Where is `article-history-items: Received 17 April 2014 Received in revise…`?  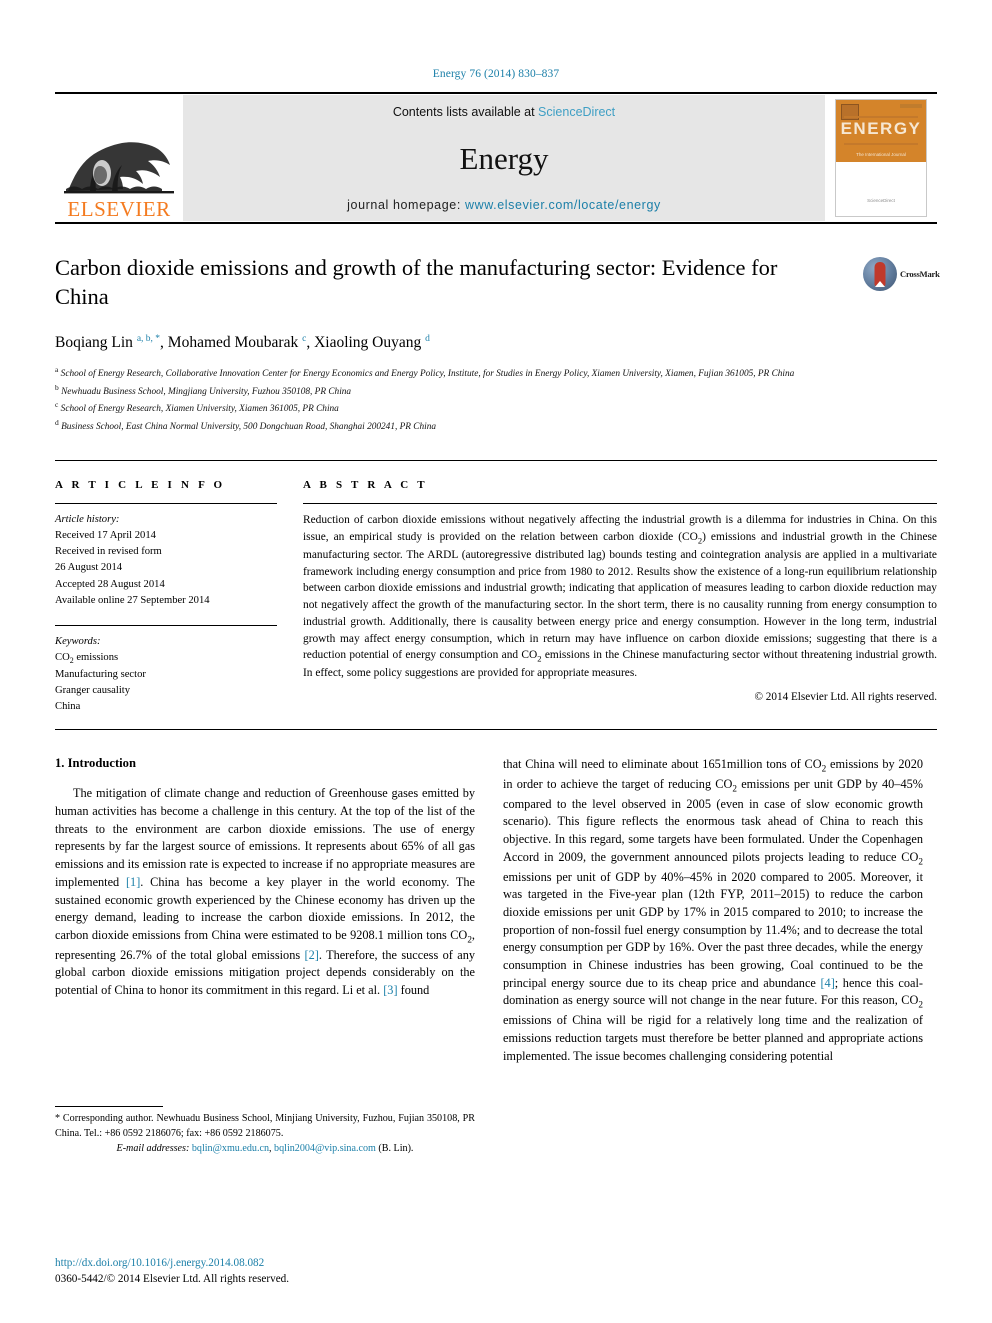
article-history-items: Received 17 April 2014 Received in revise… is located at coordinates (166, 568).